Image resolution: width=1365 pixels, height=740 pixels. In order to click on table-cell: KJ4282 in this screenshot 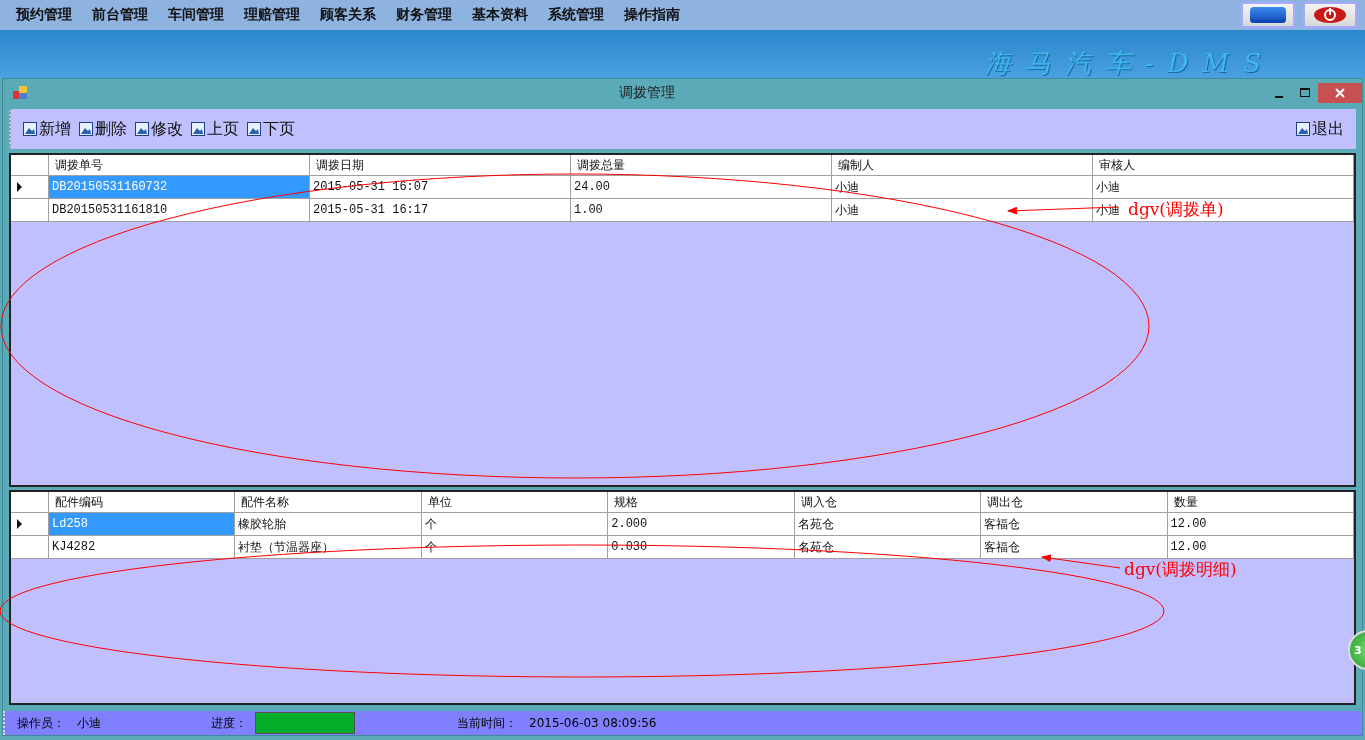, I will do `click(142, 547)`.